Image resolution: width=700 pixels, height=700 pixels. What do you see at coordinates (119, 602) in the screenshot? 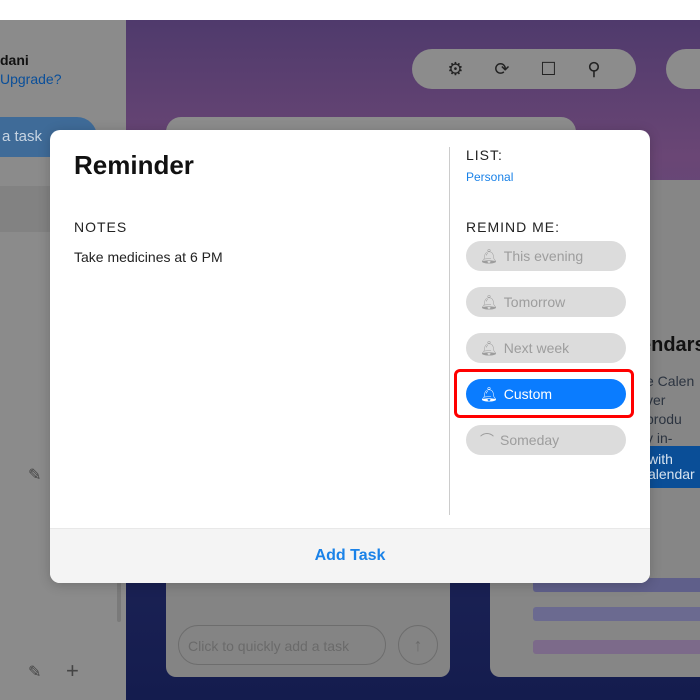
I see `scrollbar` at bounding box center [119, 602].